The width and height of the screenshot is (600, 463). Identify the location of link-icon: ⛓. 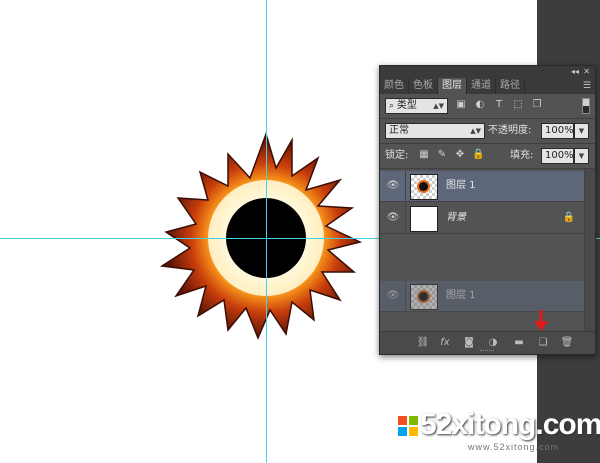
(423, 343).